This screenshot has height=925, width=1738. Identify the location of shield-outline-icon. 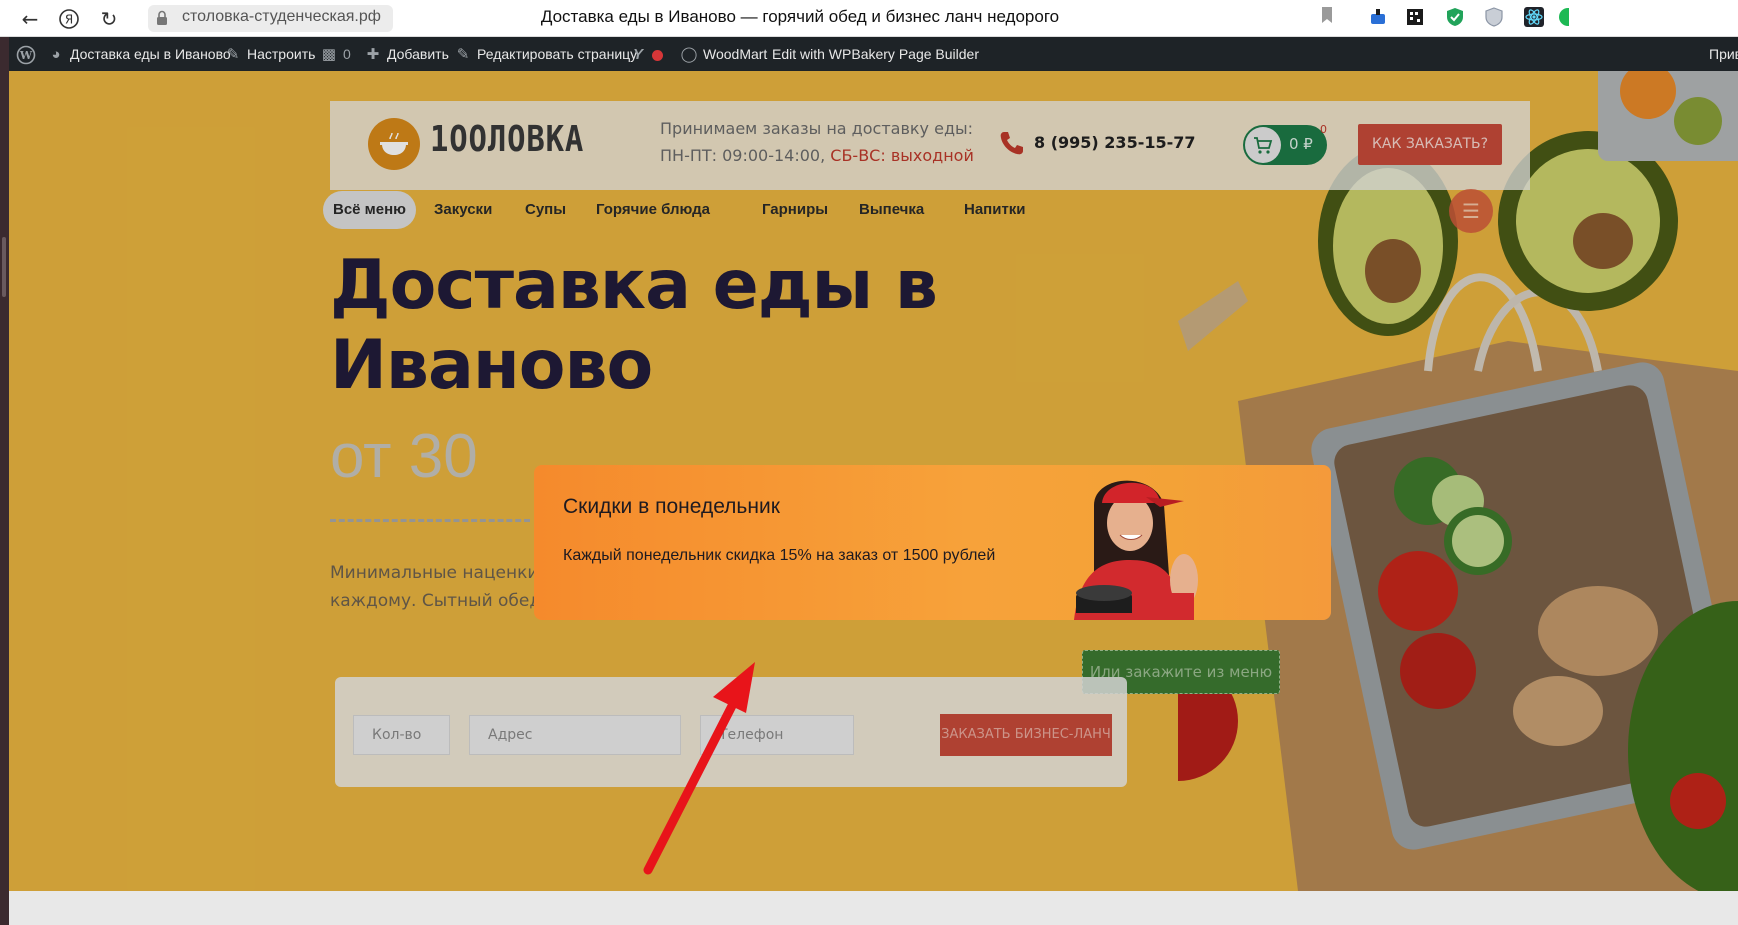
(1494, 18).